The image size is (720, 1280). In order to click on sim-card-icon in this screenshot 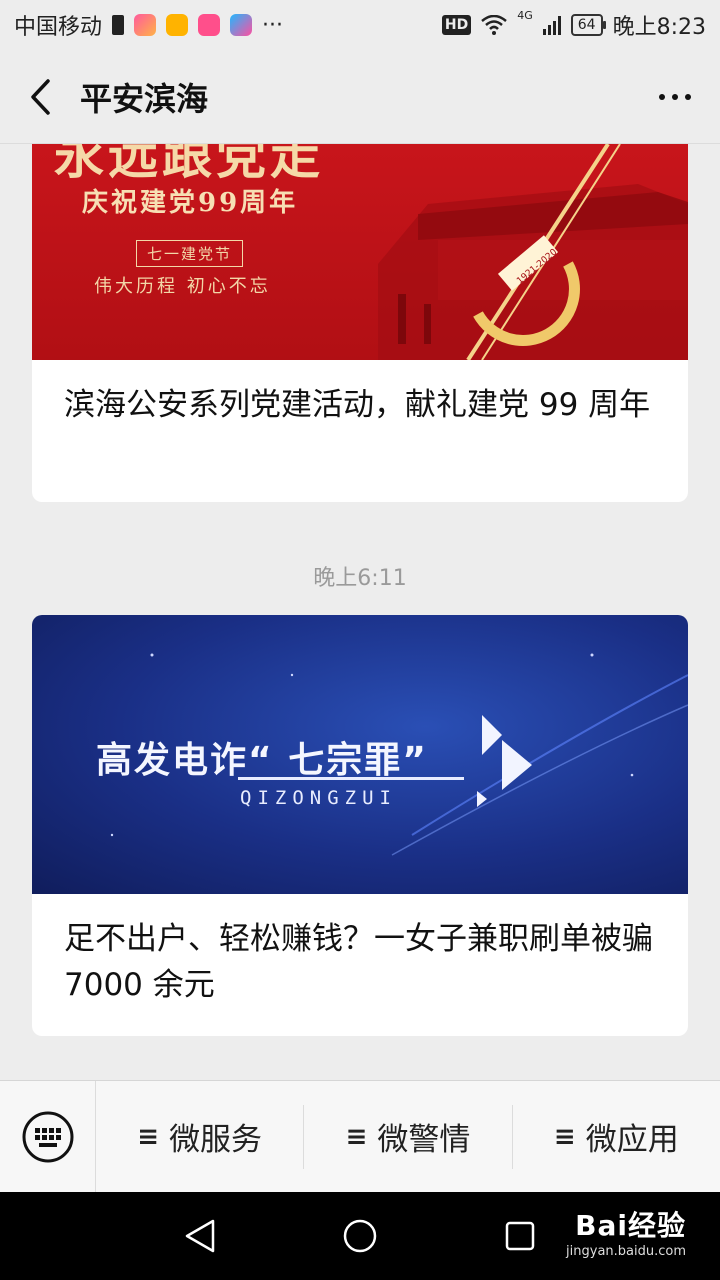, I will do `click(118, 25)`.